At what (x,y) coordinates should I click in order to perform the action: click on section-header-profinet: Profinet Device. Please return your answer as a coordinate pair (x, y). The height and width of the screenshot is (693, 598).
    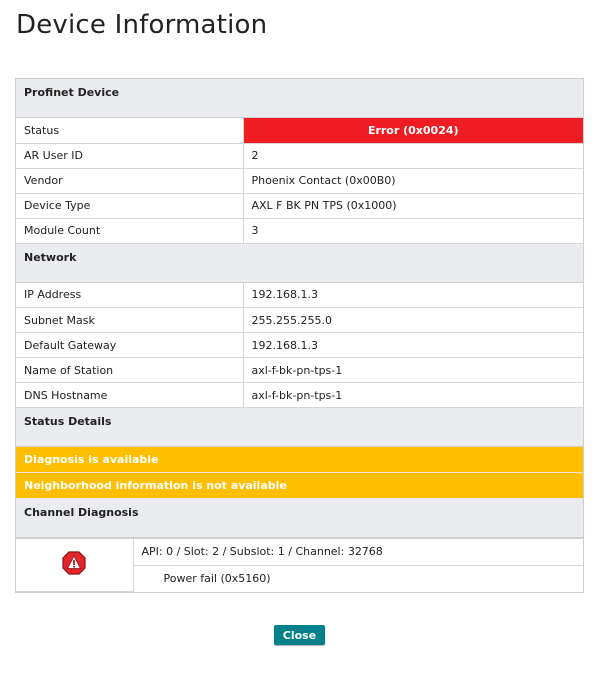
    Looking at the image, I should click on (299, 98).